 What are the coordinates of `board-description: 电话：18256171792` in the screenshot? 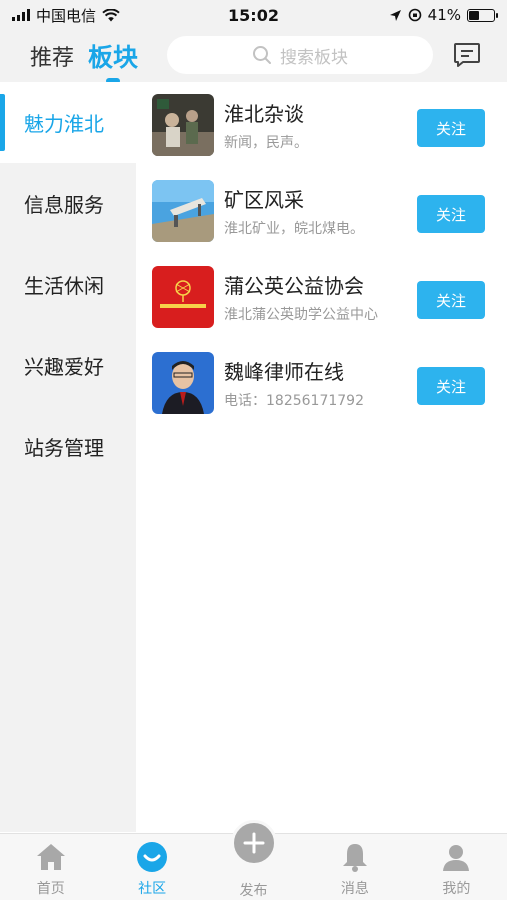 It's located at (294, 401).